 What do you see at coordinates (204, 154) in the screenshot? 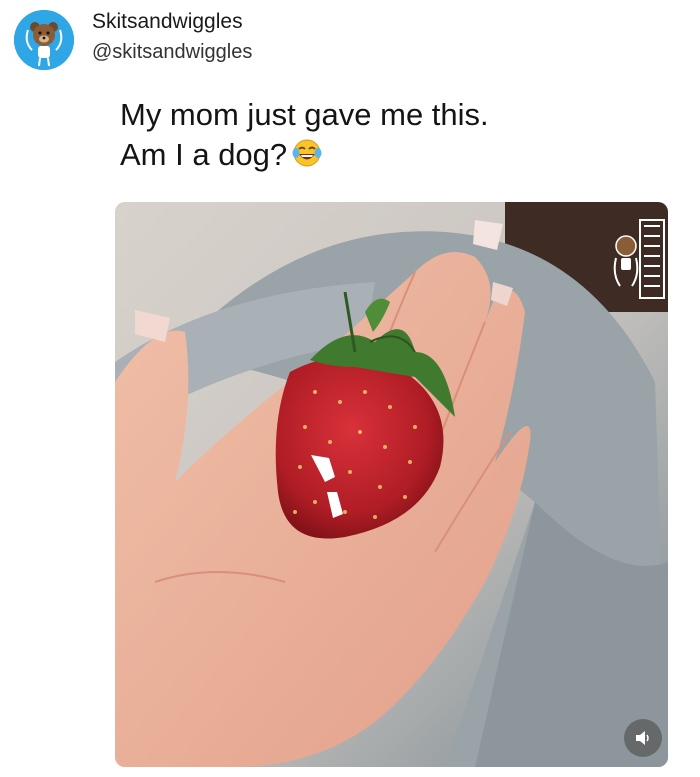
I see `tweet-text-line-2-text: Am I a dog?` at bounding box center [204, 154].